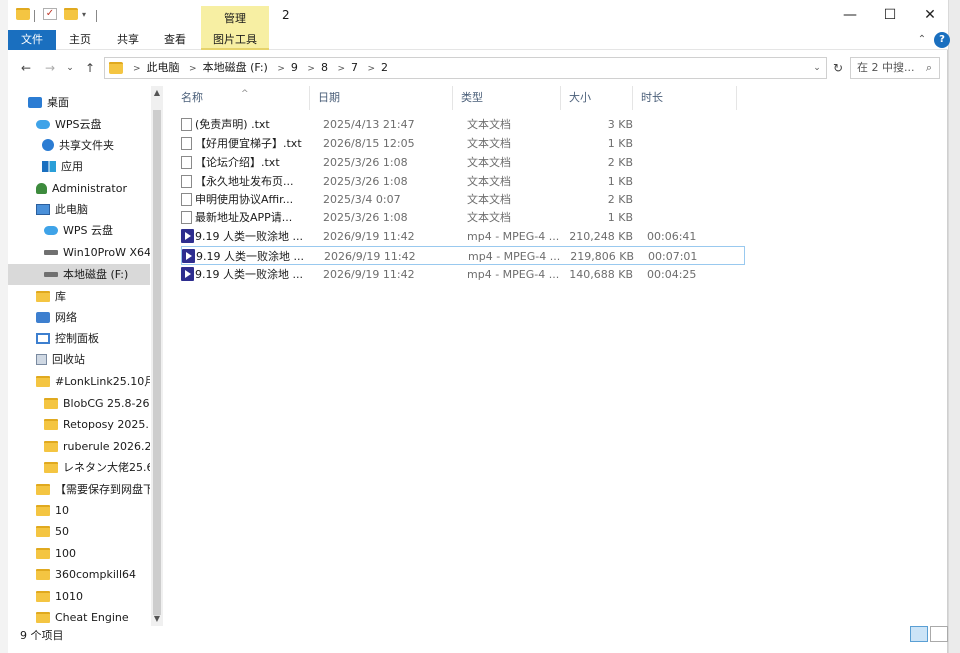 The image size is (960, 653). I want to click on up-button: ↑, so click(90, 68).